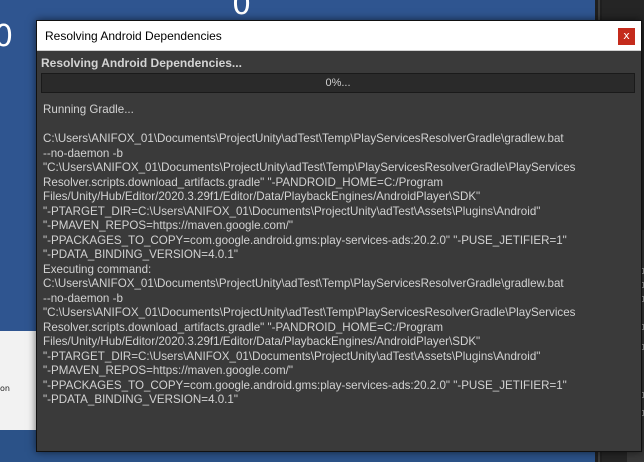 Image resolution: width=644 pixels, height=462 pixels. I want to click on close-button: x, so click(626, 36).